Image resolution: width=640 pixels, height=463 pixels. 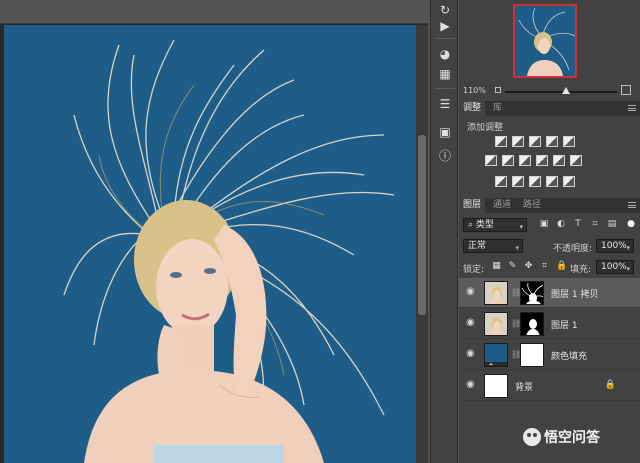 I want to click on layer-row: ◉ ⛓ 图层 1 拷贝, so click(x=549, y=293).